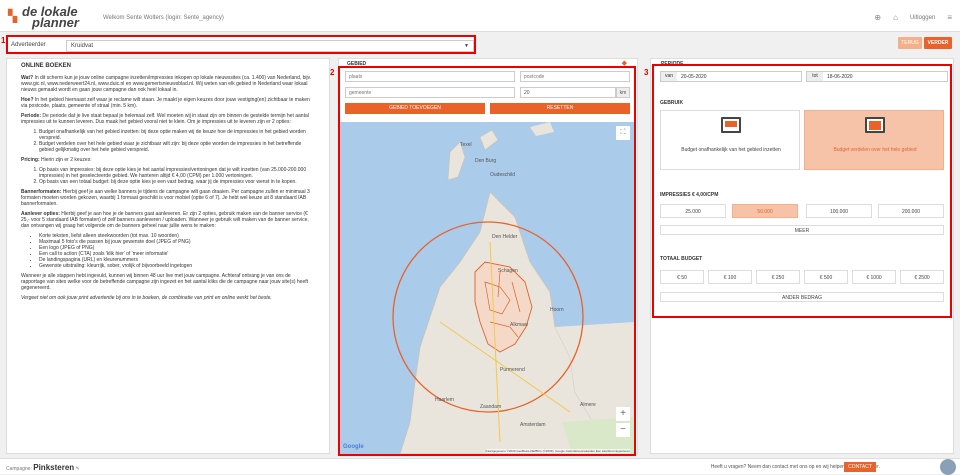 This screenshot has height=475, width=960. I want to click on postcode-input, so click(575, 76).